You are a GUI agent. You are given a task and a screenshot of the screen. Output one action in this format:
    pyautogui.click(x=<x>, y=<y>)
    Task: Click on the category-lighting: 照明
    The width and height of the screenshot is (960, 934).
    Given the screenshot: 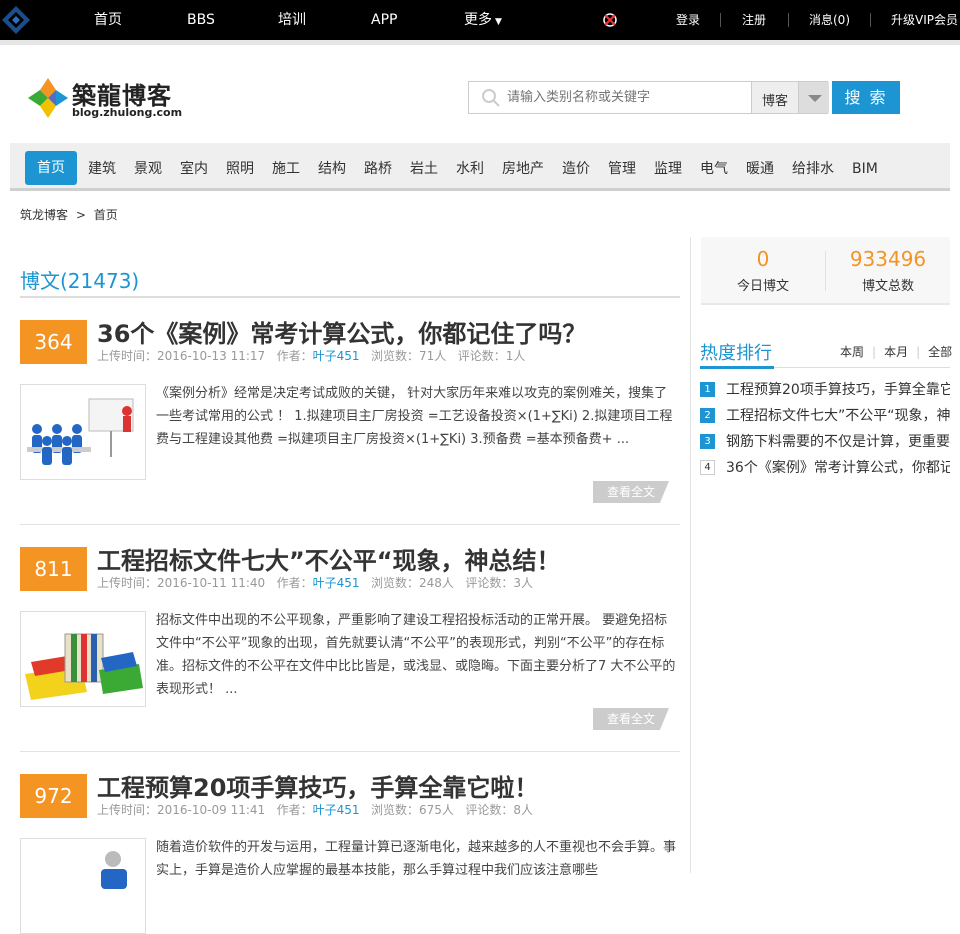 What is the action you would take?
    pyautogui.click(x=240, y=169)
    